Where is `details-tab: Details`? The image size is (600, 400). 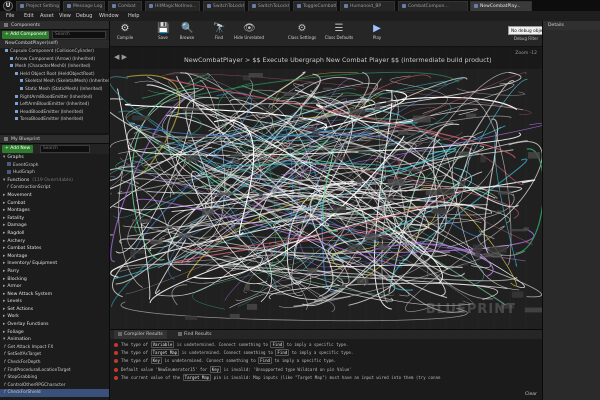
details-tab: Details is located at coordinates (571, 25).